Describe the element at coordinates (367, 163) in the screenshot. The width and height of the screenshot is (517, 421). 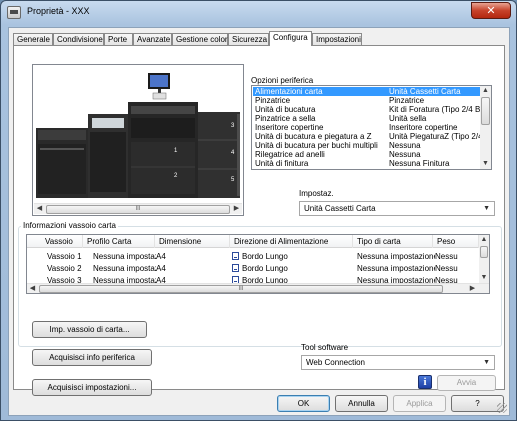
I see `list-item: Unità di finitura Nessuna Finitura` at that location.